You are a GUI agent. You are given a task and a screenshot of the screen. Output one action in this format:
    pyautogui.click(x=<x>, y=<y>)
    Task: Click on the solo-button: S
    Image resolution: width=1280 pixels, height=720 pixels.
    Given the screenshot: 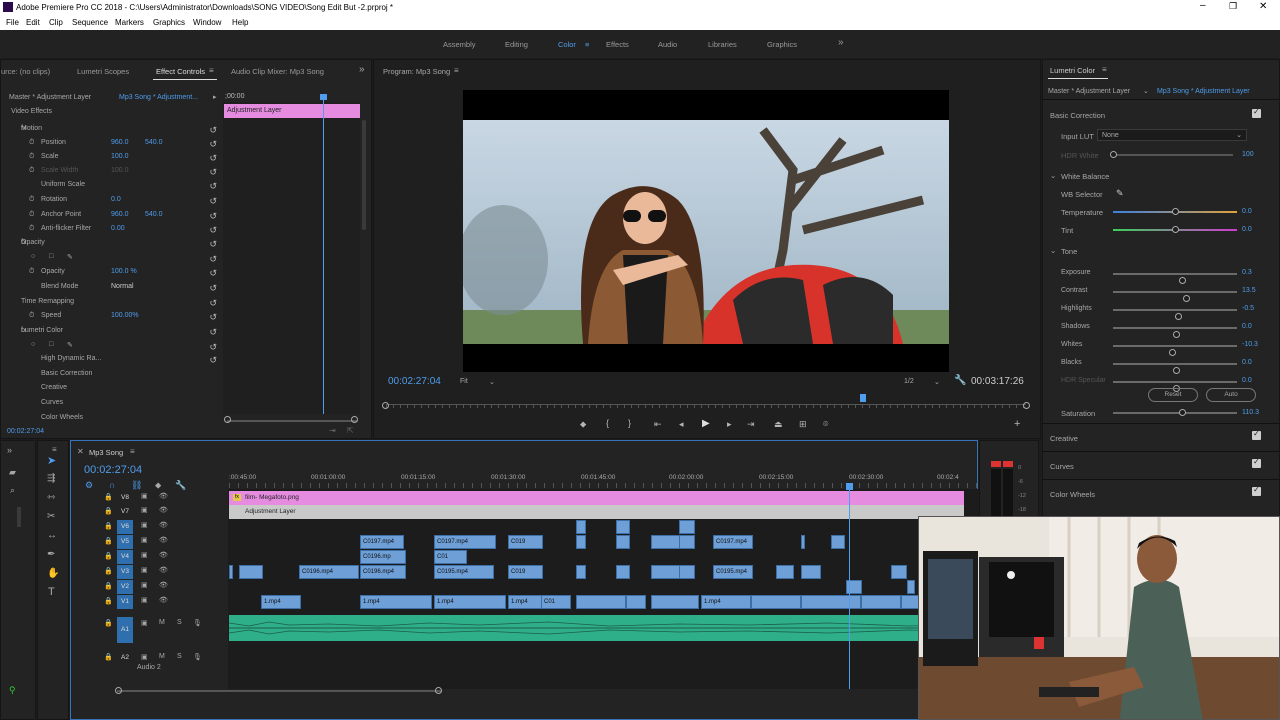 What is the action you would take?
    pyautogui.click(x=179, y=622)
    